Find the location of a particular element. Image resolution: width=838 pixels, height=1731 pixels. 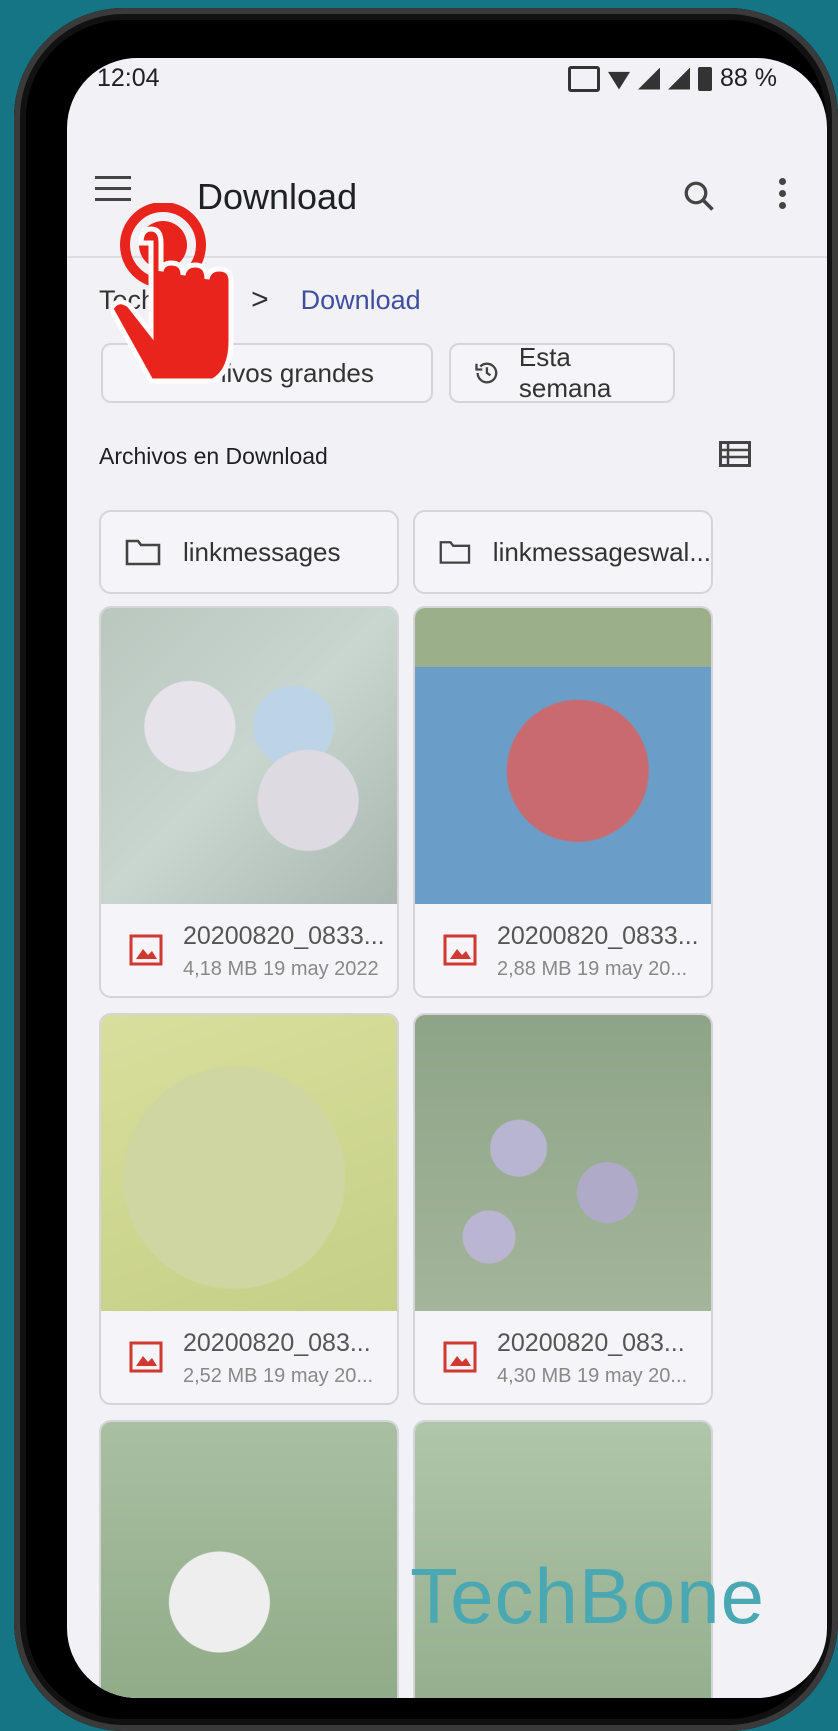

folder-item: linkmessages is located at coordinates (249, 552).